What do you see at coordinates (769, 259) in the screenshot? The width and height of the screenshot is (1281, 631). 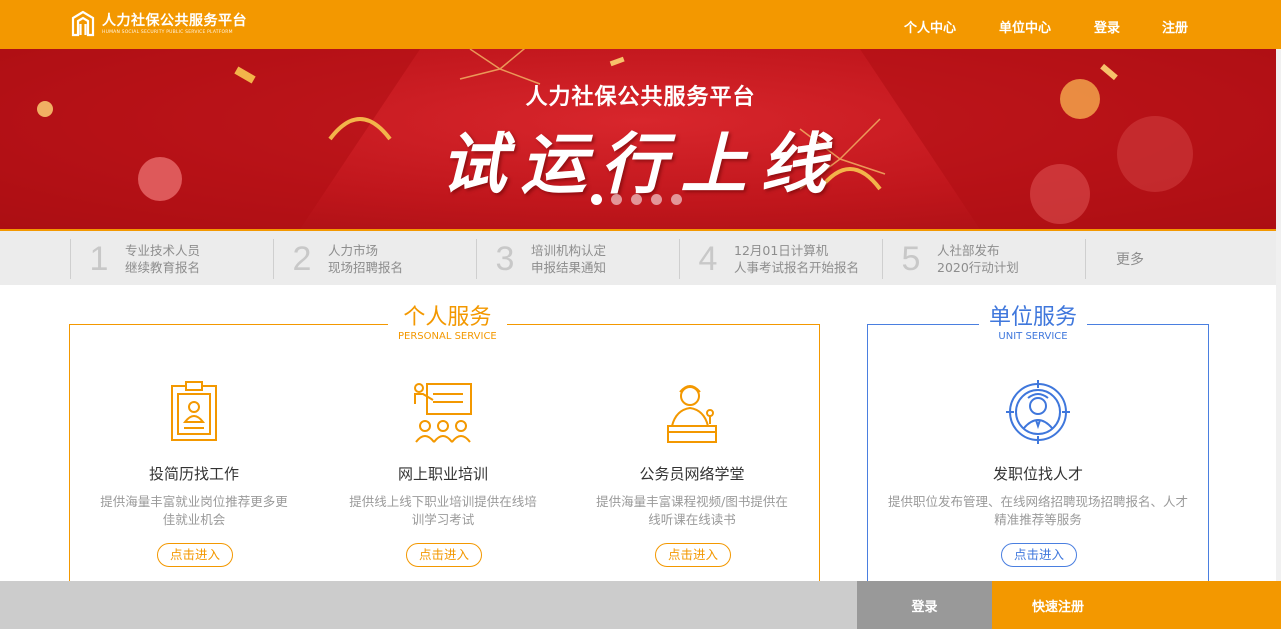 I see `notice-item: 4 12月01日计算机人事考试报名开始报名` at bounding box center [769, 259].